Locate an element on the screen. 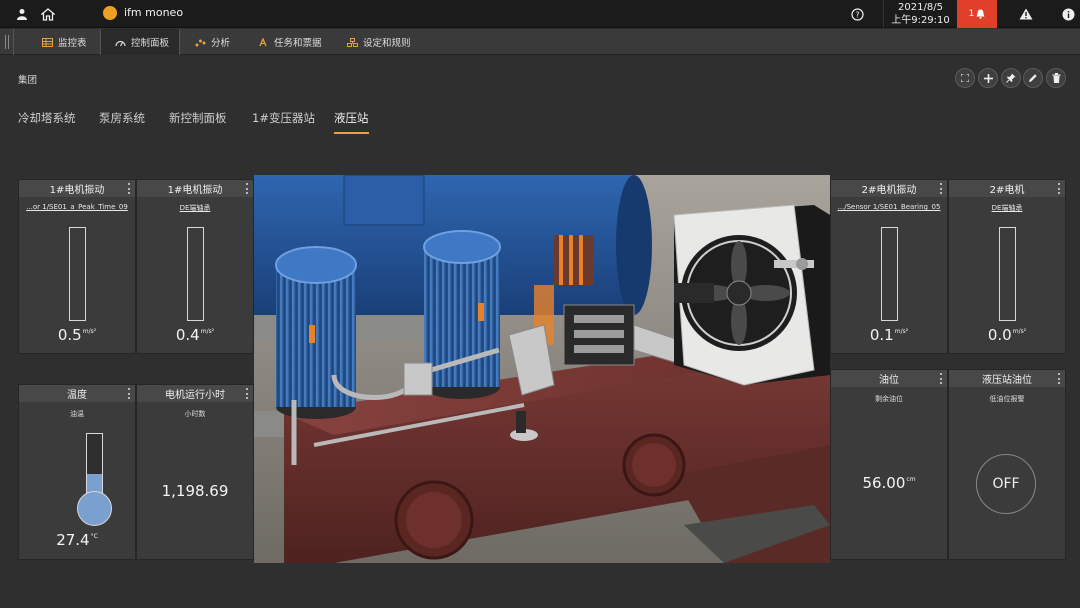  run-hours-value: 1,198.69 is located at coordinates (195, 491).